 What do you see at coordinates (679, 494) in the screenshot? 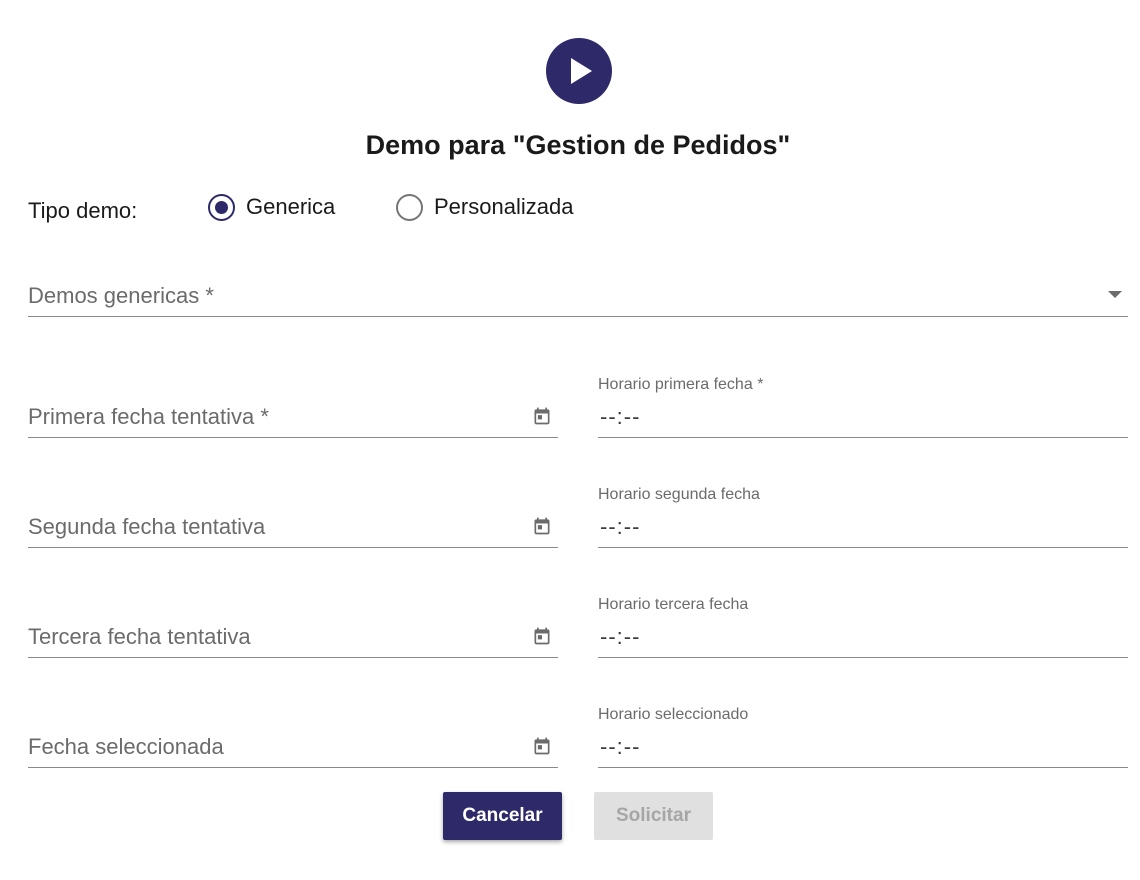
I see `horario-segunda-label: Horario segunda fecha` at bounding box center [679, 494].